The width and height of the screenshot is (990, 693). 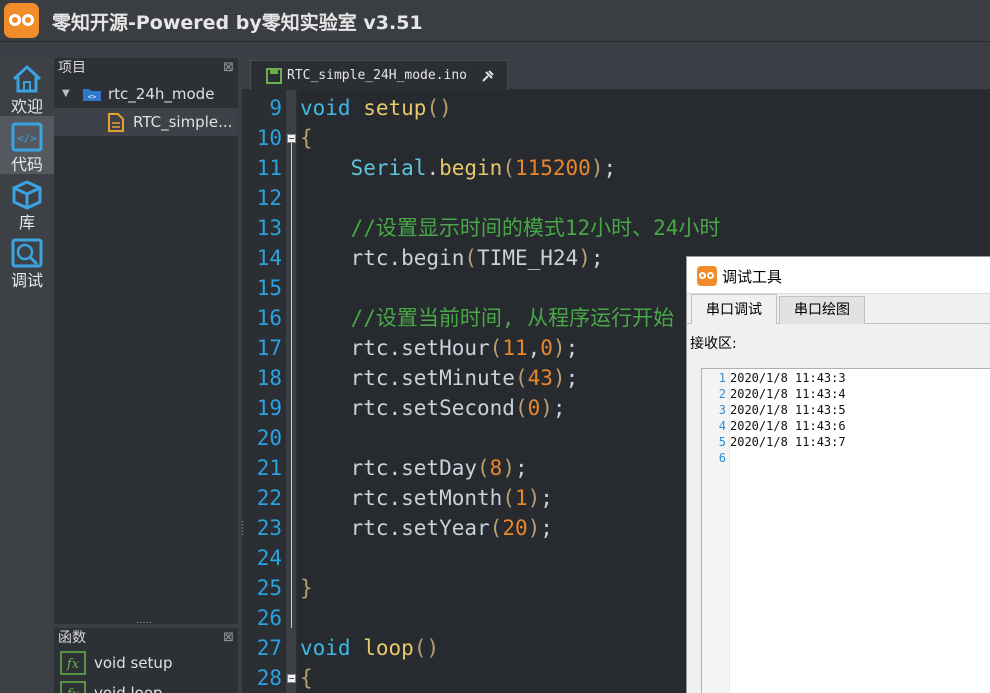 I want to click on editor-tab: RTC_simple_24H_mode.ino, so click(x=379, y=75).